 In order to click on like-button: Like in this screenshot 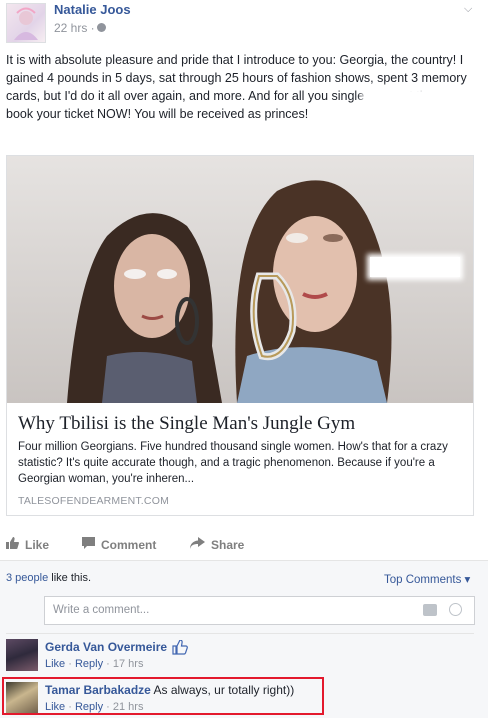, I will do `click(27, 544)`.